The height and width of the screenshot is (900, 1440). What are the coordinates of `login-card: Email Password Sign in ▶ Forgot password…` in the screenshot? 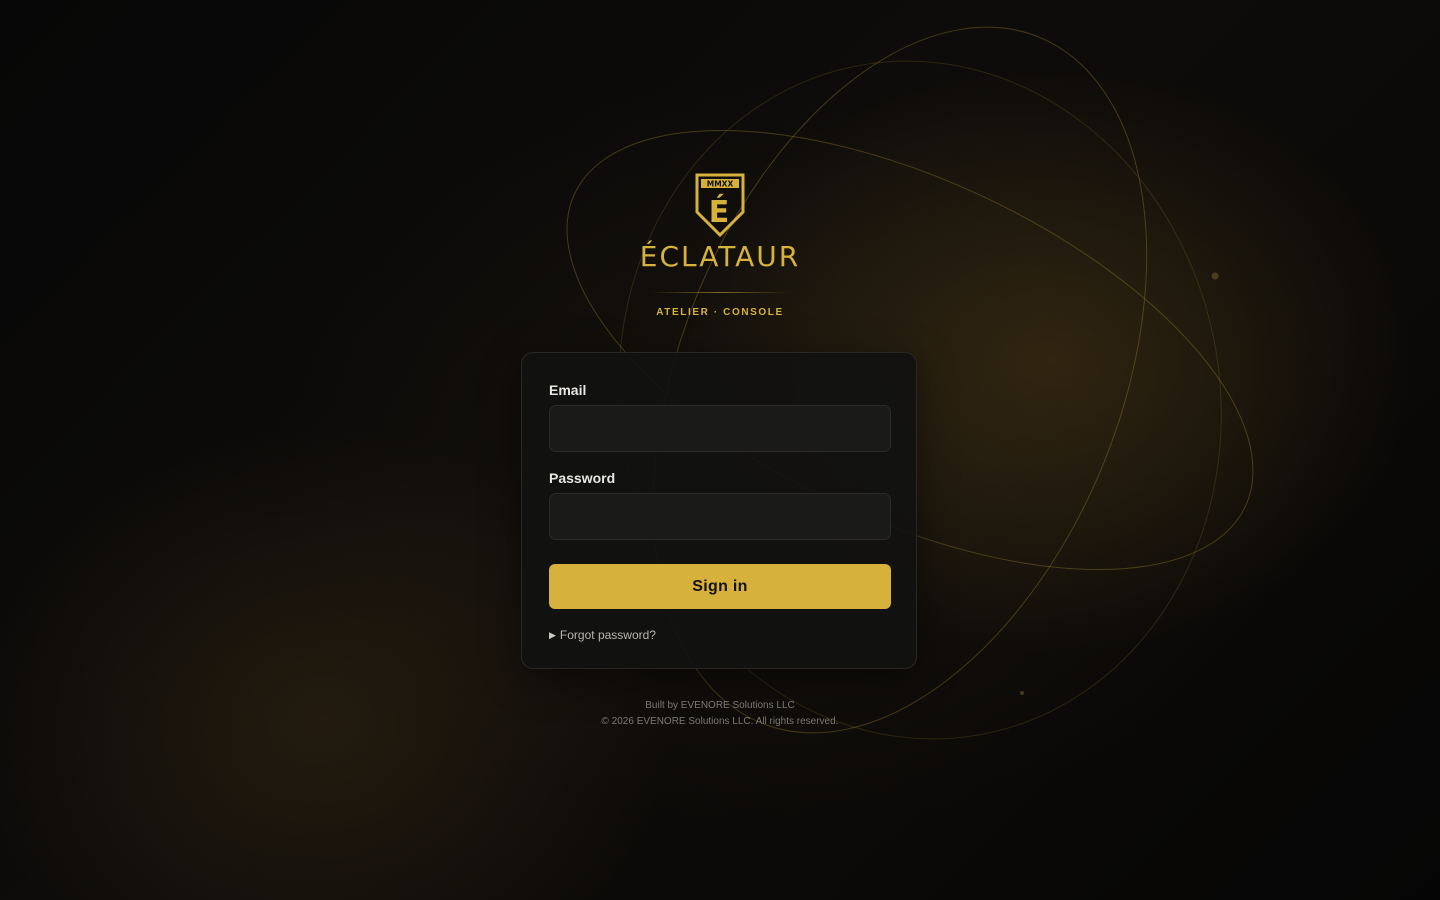 It's located at (719, 510).